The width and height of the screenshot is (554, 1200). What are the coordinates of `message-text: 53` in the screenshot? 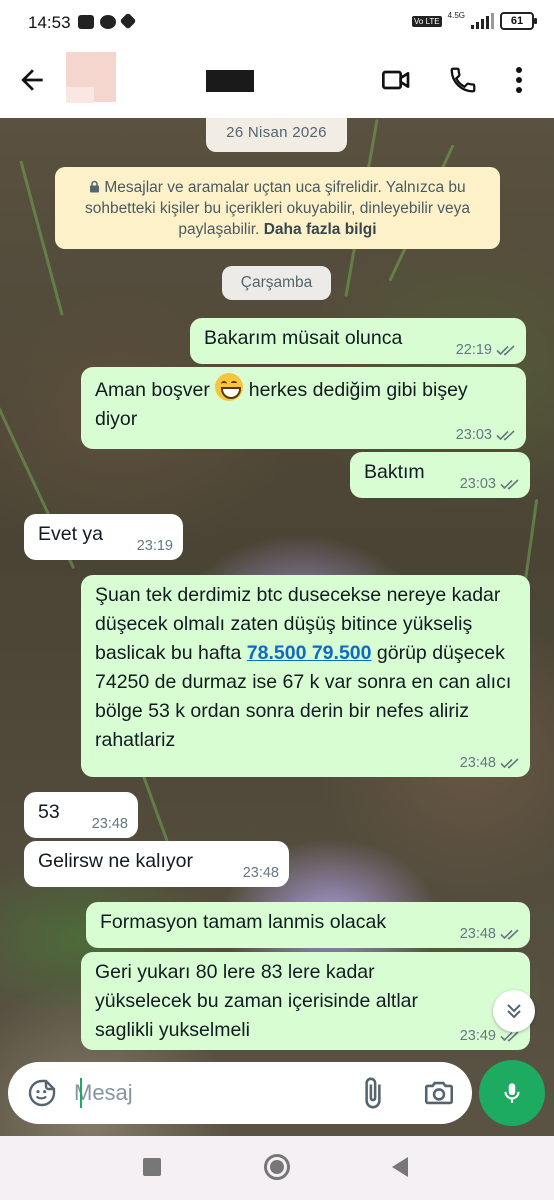 It's located at (49, 812).